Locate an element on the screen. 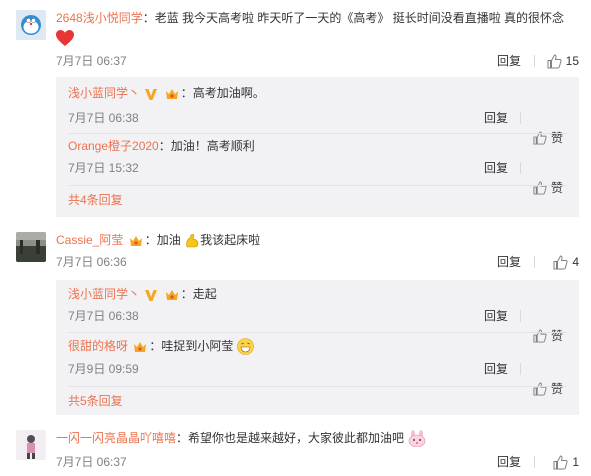  reply-text-line: 很甜的格呀 ：哇捉到小阿莹 is located at coordinates (323, 346).